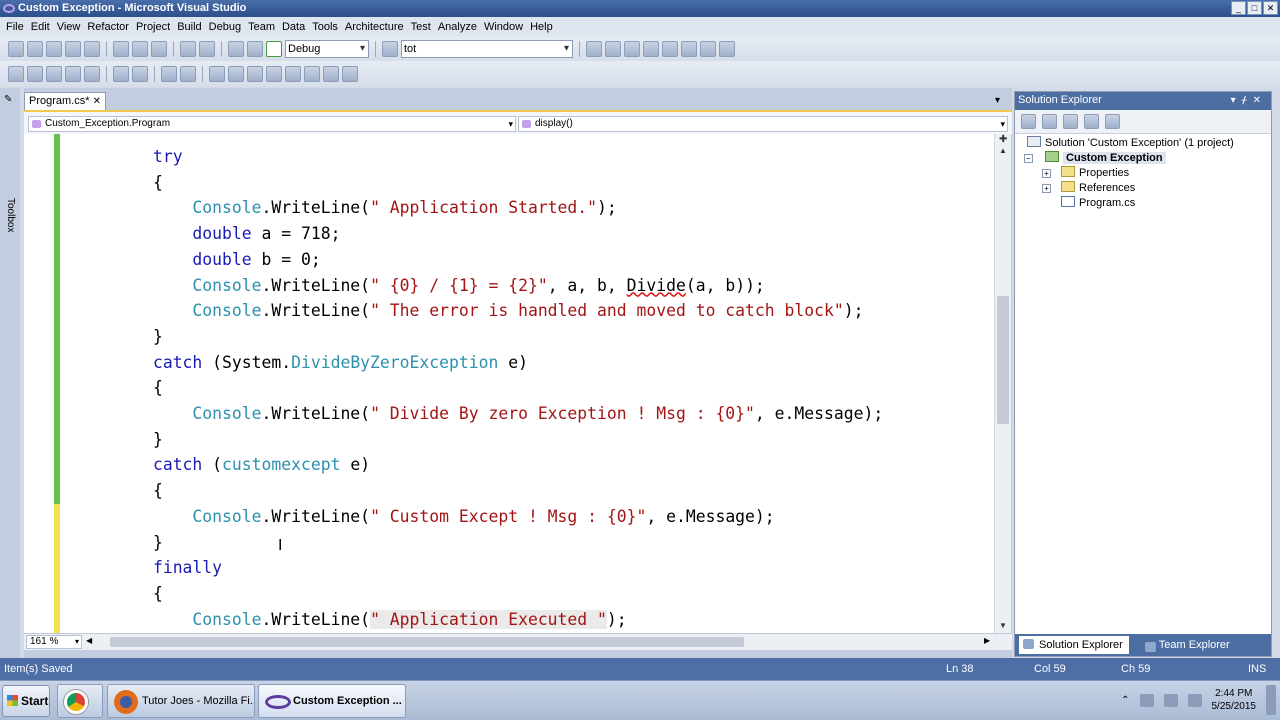 Image resolution: width=1280 pixels, height=720 pixels. What do you see at coordinates (1270, 8) in the screenshot?
I see `close-button: ✕` at bounding box center [1270, 8].